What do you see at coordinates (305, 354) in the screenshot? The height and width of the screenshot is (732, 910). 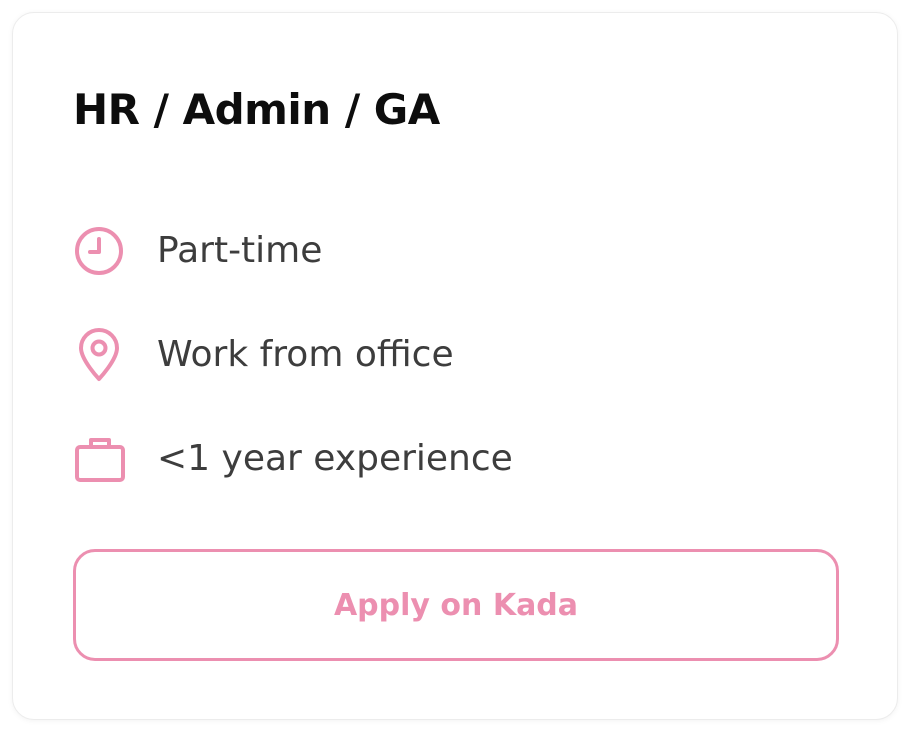 I see `work-location-label: Work from office` at bounding box center [305, 354].